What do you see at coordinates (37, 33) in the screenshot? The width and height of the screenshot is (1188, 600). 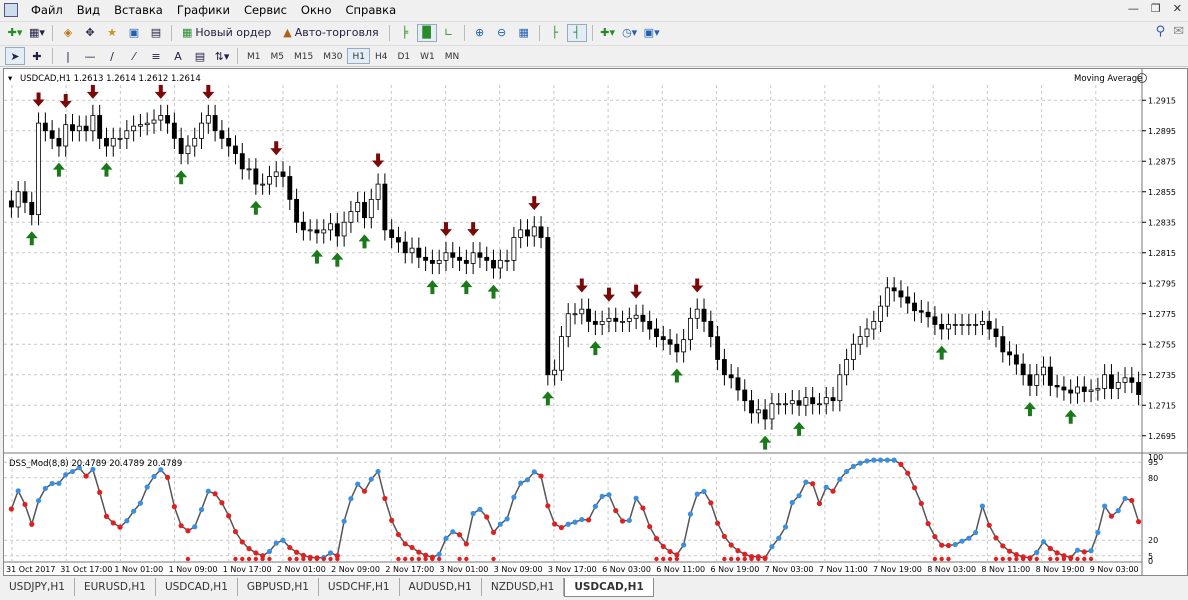 I see `profiles-icon: ▦▾` at bounding box center [37, 33].